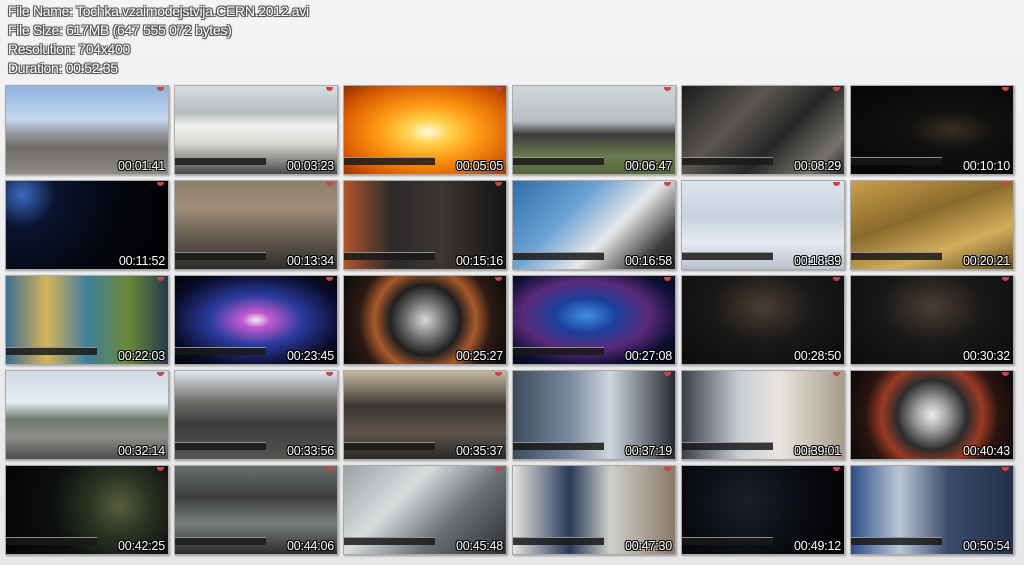  What do you see at coordinates (763, 510) in the screenshot?
I see `video-thumbnail: 00:49:12` at bounding box center [763, 510].